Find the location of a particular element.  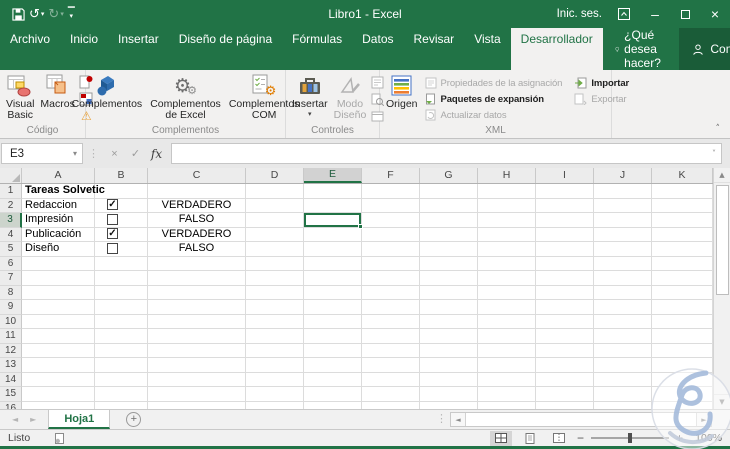

cell-C11 is located at coordinates (197, 336).